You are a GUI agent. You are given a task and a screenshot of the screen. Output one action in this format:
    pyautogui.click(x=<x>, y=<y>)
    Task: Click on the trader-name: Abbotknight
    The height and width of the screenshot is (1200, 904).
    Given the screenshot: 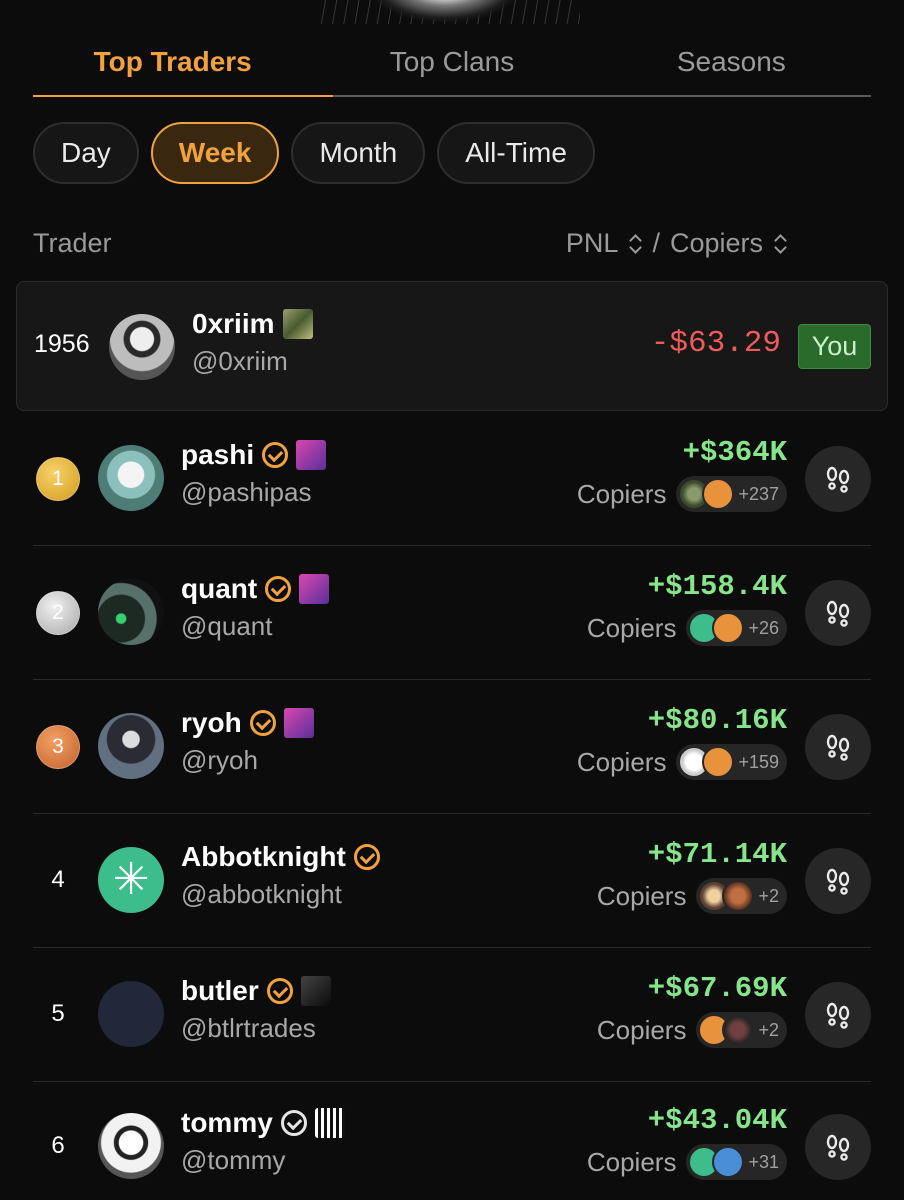 What is the action you would take?
    pyautogui.click(x=263, y=856)
    